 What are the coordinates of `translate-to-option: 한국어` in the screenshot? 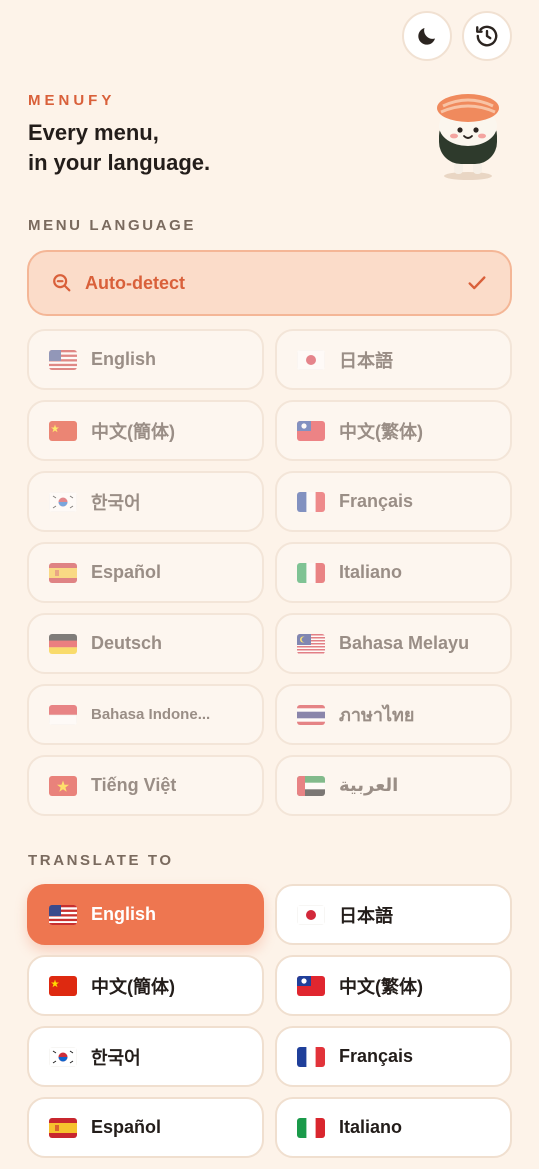 It's located at (145, 1056).